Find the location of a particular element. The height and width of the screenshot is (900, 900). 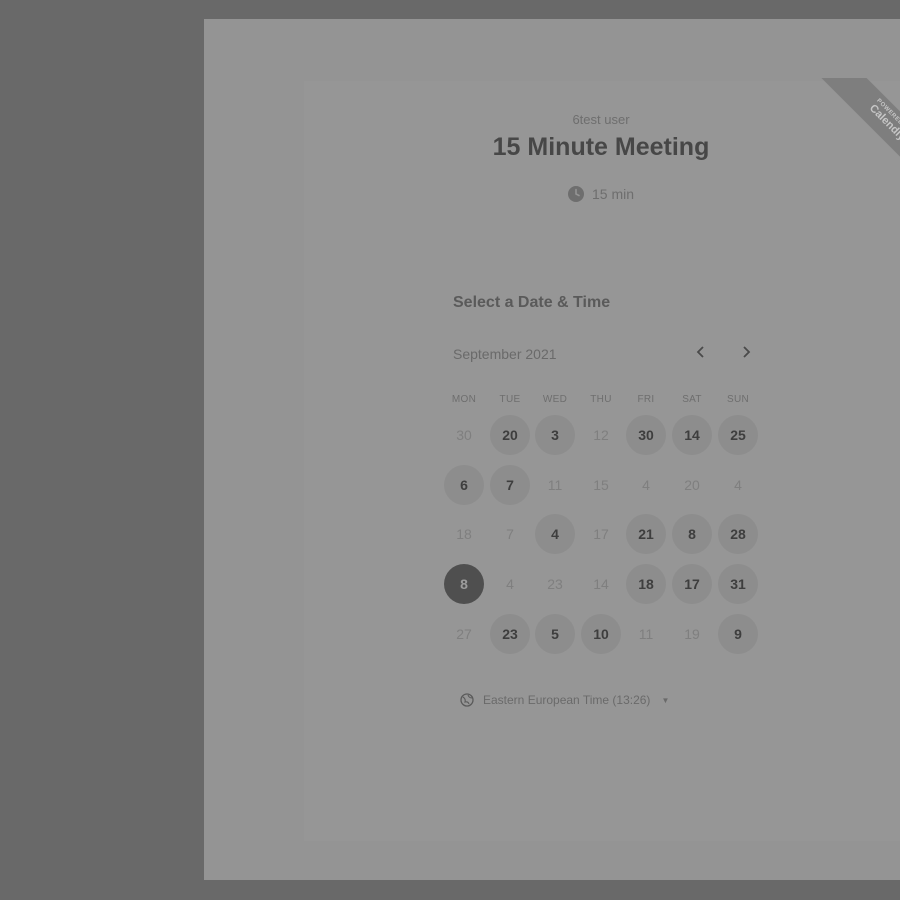

chevron-right-icon is located at coordinates (747, 352).